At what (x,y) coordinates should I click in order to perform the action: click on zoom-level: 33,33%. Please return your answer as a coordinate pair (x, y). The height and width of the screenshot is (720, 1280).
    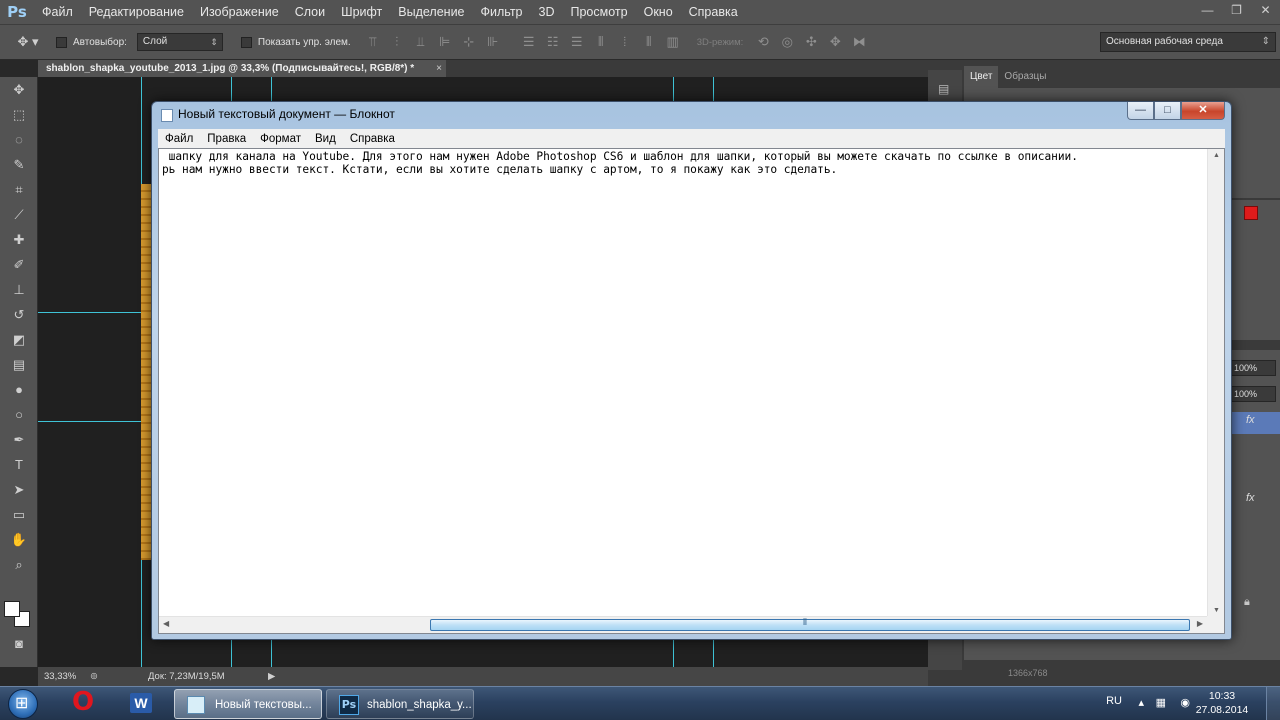
    Looking at the image, I should click on (60, 676).